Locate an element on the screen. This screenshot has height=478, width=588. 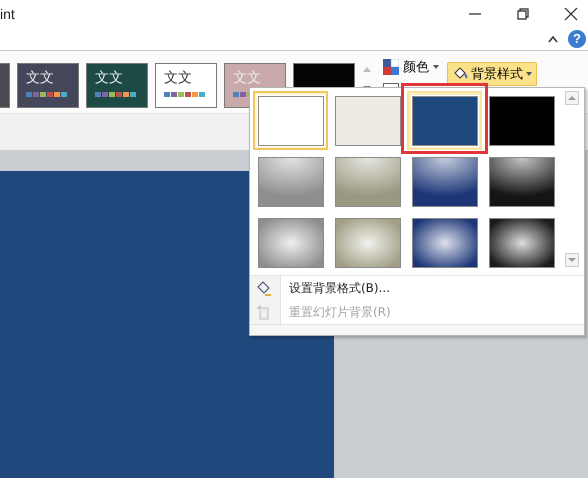
colors-label: 颜色 is located at coordinates (416, 67).